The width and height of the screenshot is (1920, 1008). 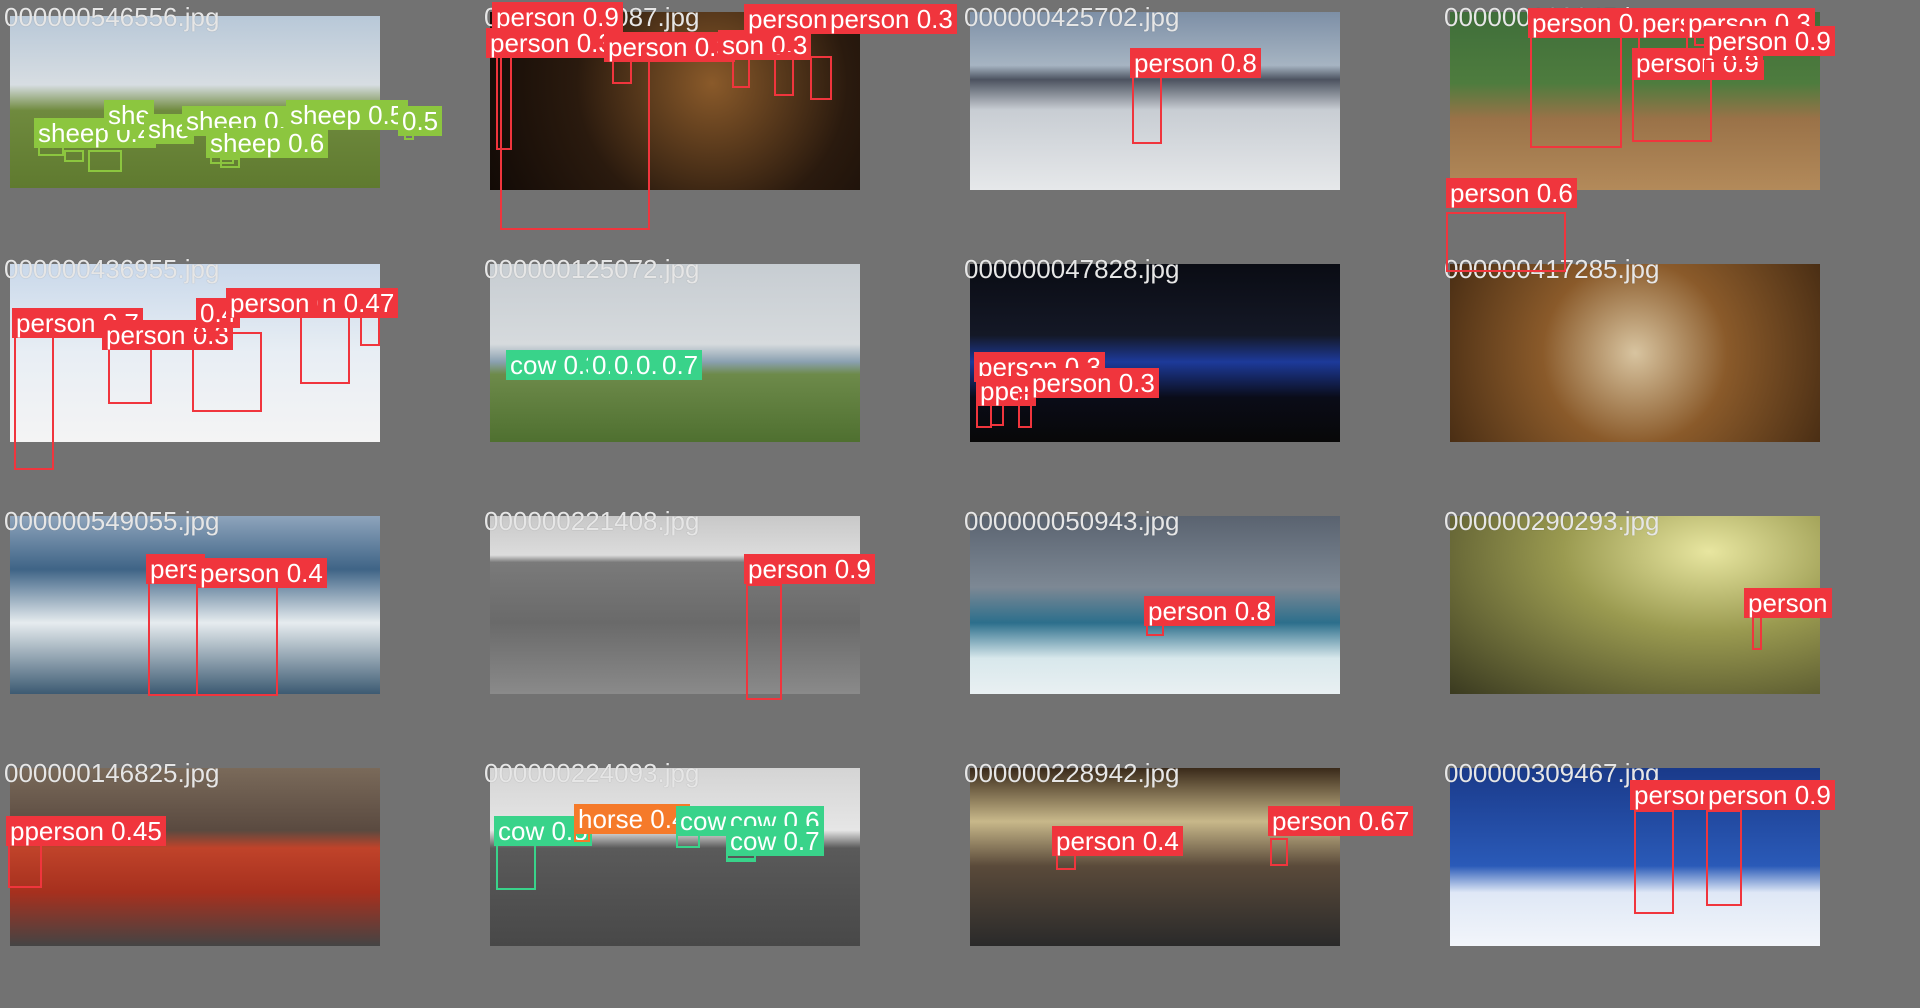 I want to click on mosaic-tile: 000000050943.jpg person 0.8, so click(x=1200, y=630).